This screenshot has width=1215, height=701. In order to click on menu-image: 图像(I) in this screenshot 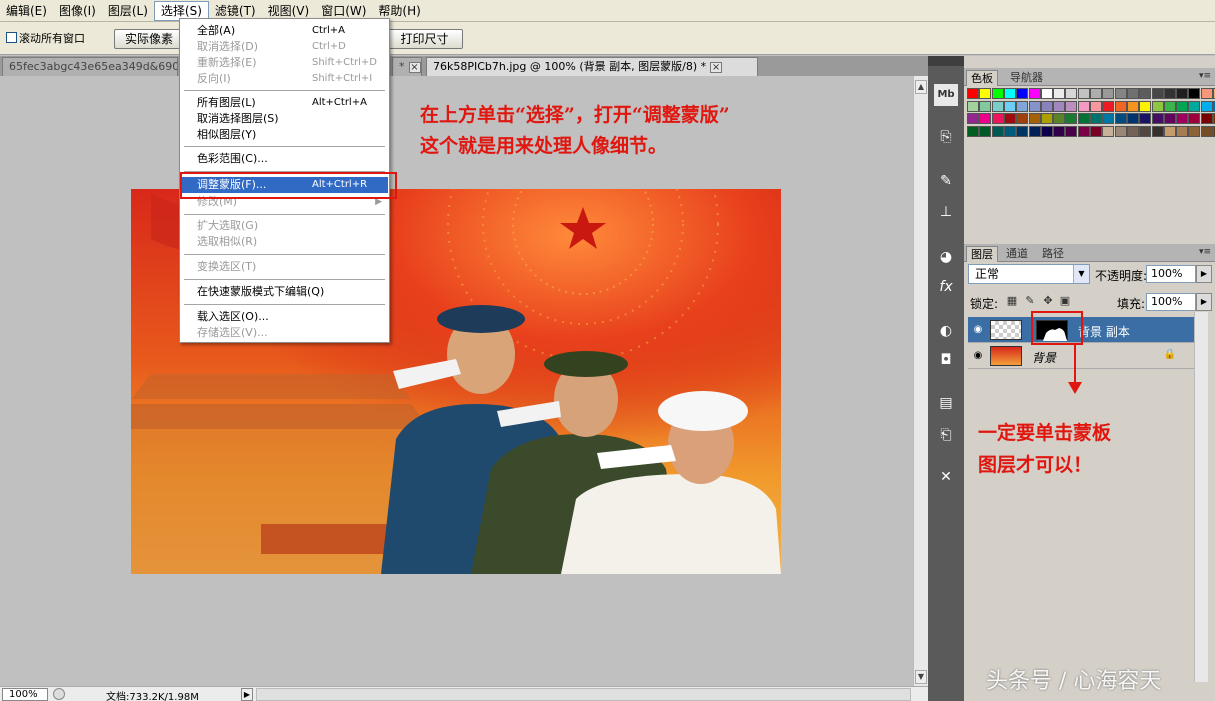, I will do `click(77, 11)`.